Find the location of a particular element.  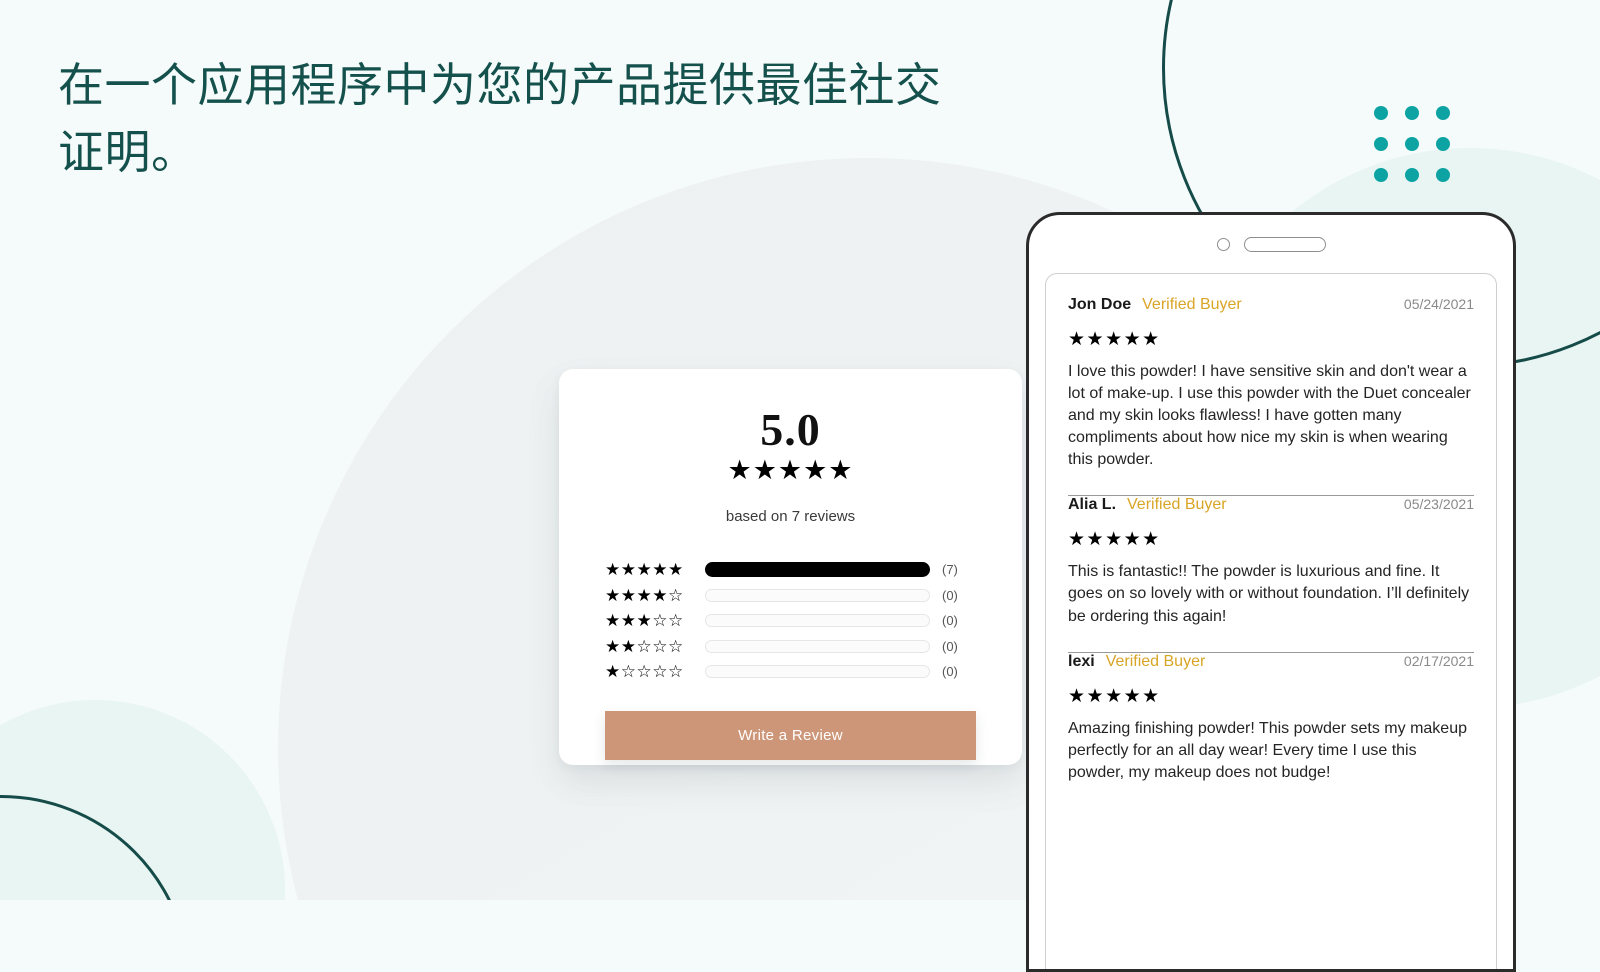

speaker-icon is located at coordinates (1284, 244).